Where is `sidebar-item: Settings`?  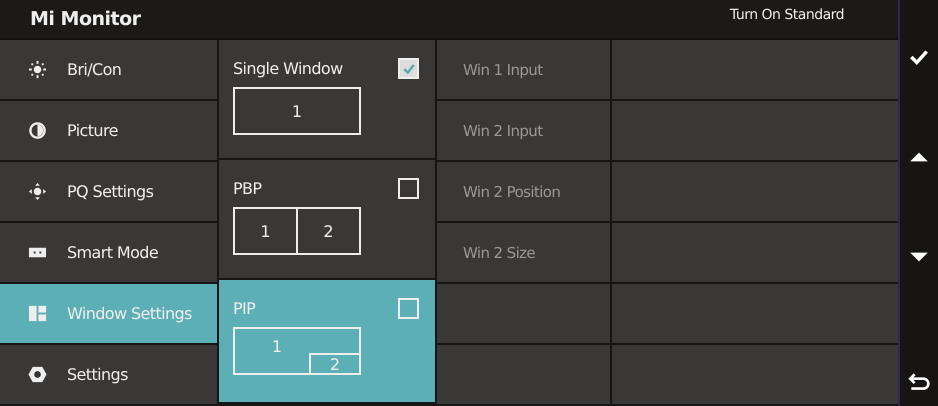 sidebar-item: Settings is located at coordinates (108, 375).